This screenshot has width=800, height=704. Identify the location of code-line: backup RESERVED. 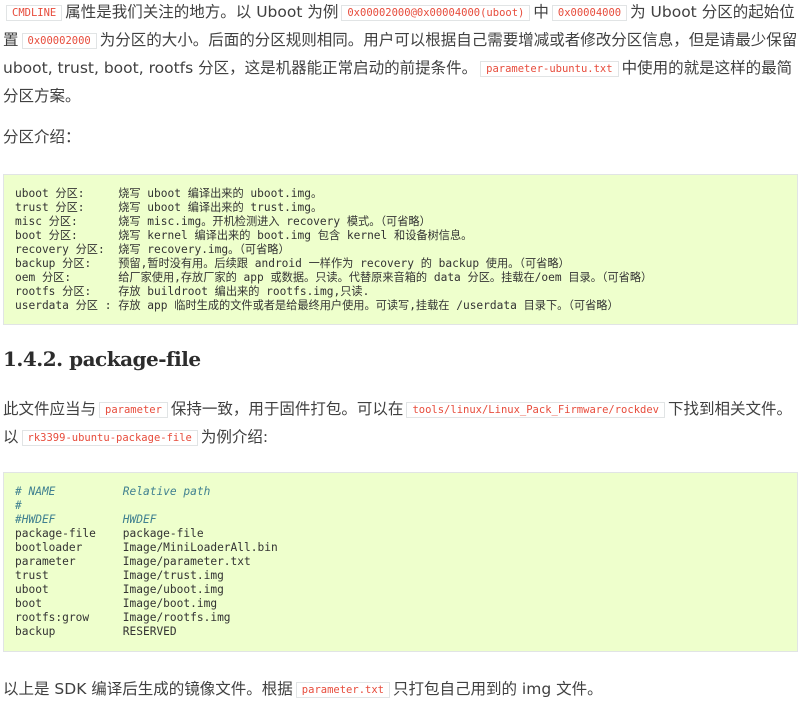
(96, 631).